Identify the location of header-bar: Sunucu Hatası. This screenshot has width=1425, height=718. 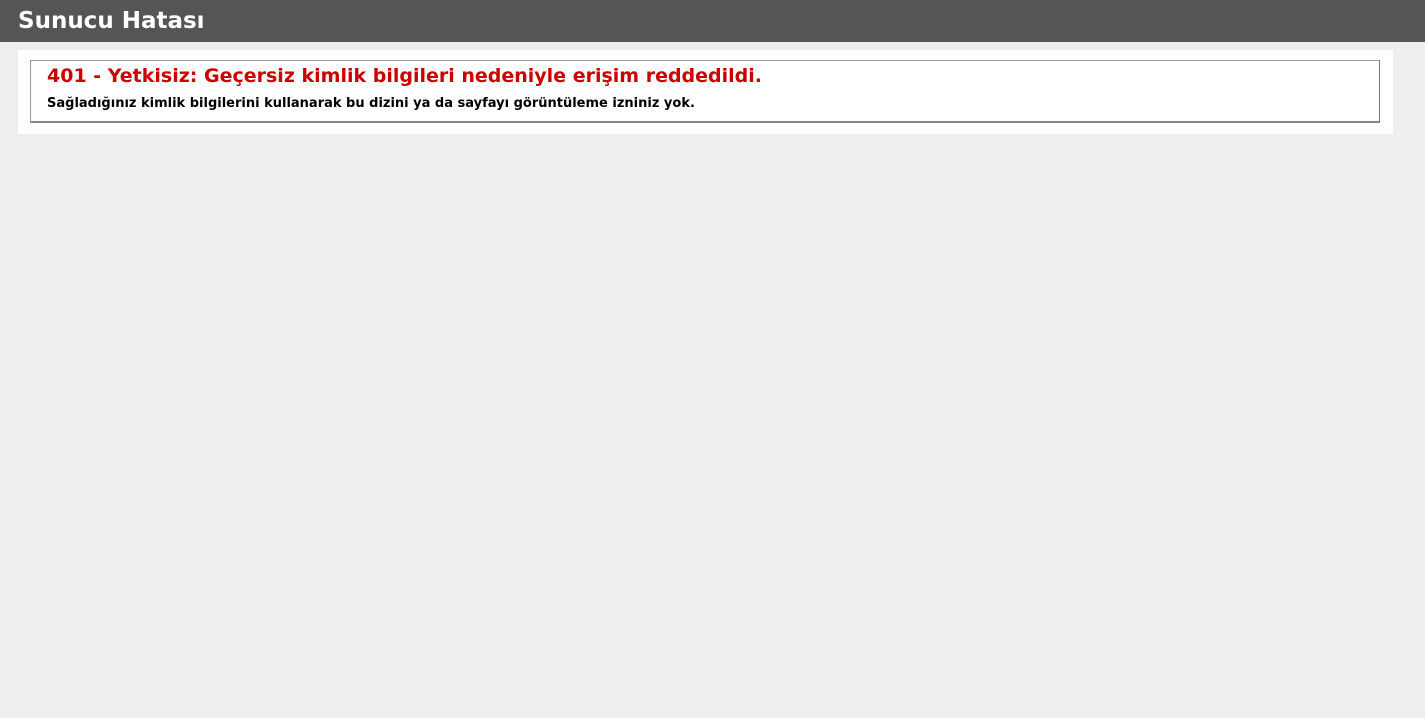
(712, 21).